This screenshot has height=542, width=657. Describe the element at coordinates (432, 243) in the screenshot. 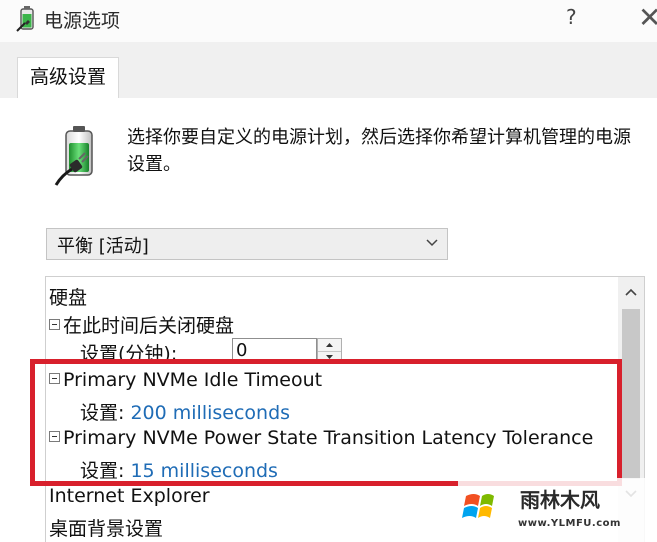

I see `chevron-down-icon` at that location.